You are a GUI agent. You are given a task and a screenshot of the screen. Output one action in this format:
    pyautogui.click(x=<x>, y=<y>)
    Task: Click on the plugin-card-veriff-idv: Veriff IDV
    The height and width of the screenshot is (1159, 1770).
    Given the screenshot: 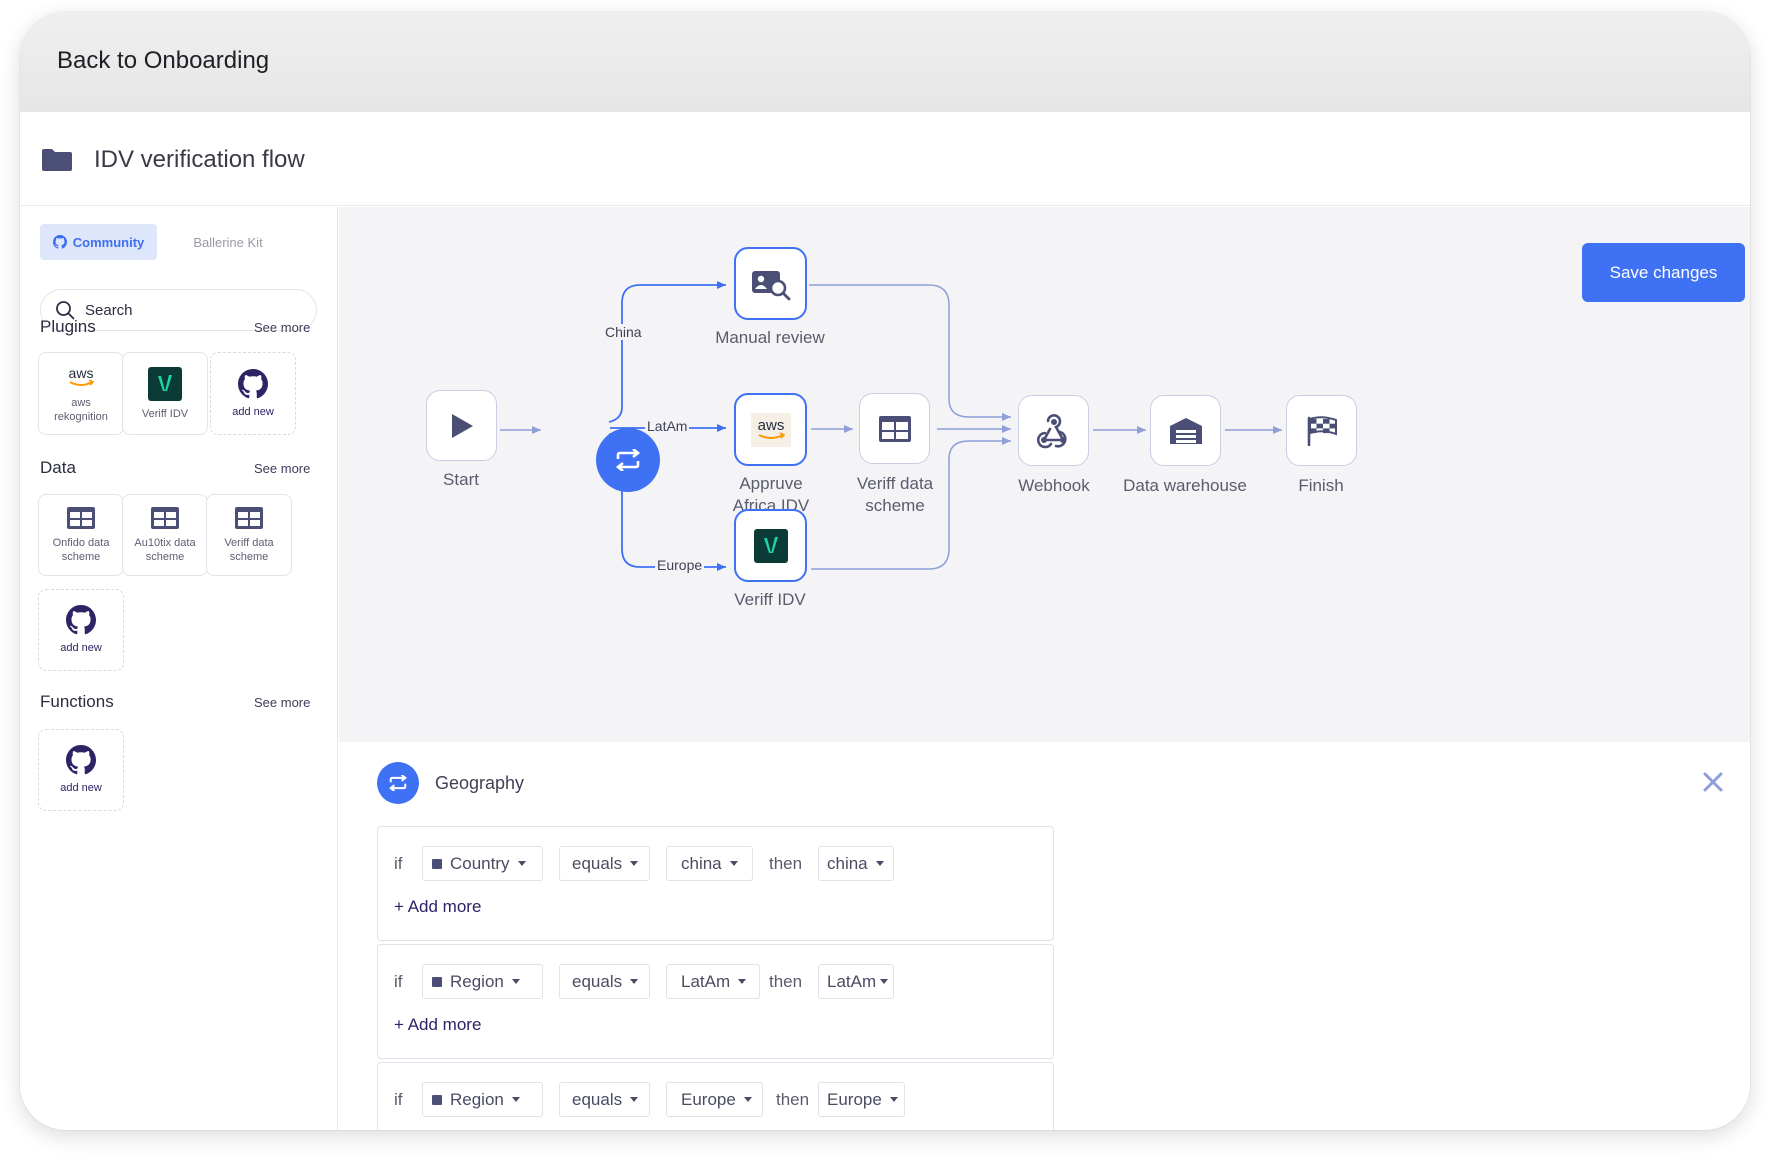 What is the action you would take?
    pyautogui.click(x=165, y=393)
    